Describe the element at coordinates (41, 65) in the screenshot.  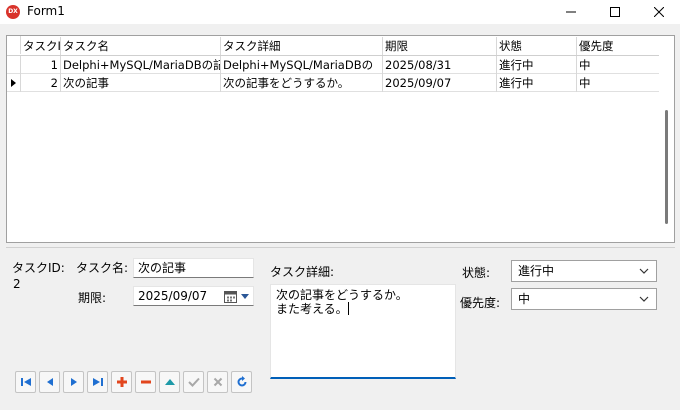
I see `cell-task-id: 1` at that location.